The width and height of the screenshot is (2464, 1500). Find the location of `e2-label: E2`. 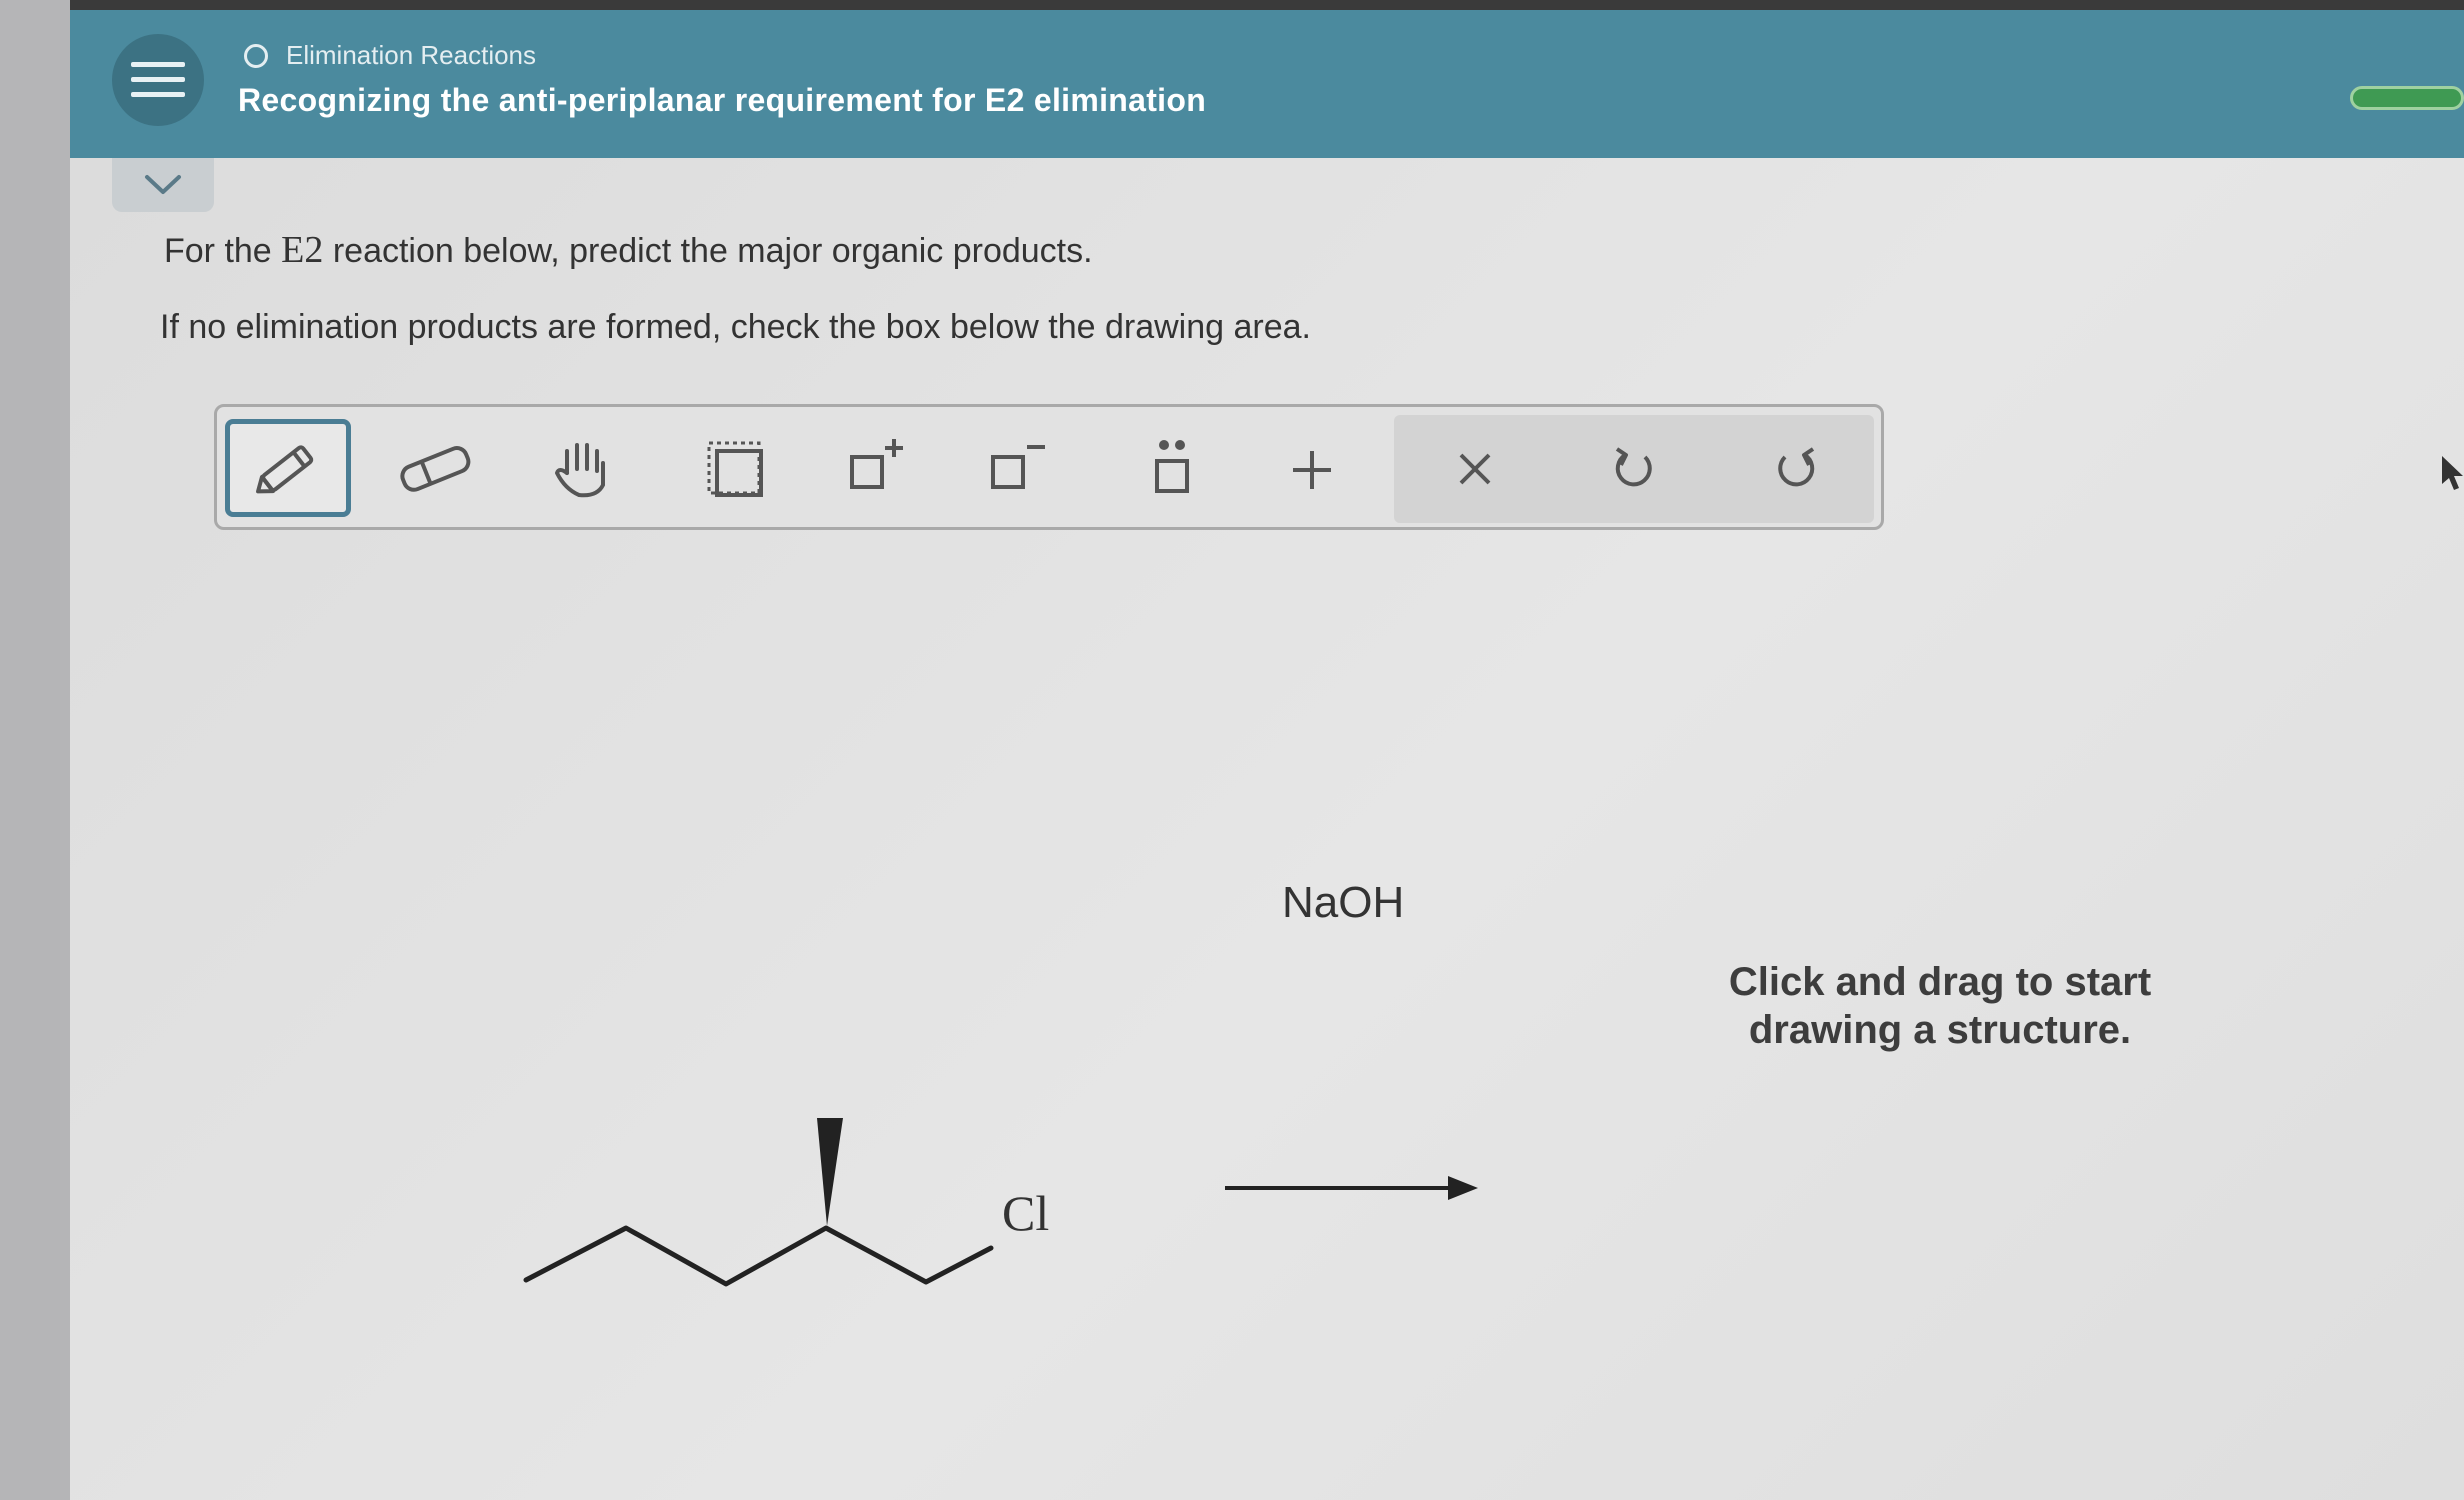

e2-label: E2 is located at coordinates (302, 250).